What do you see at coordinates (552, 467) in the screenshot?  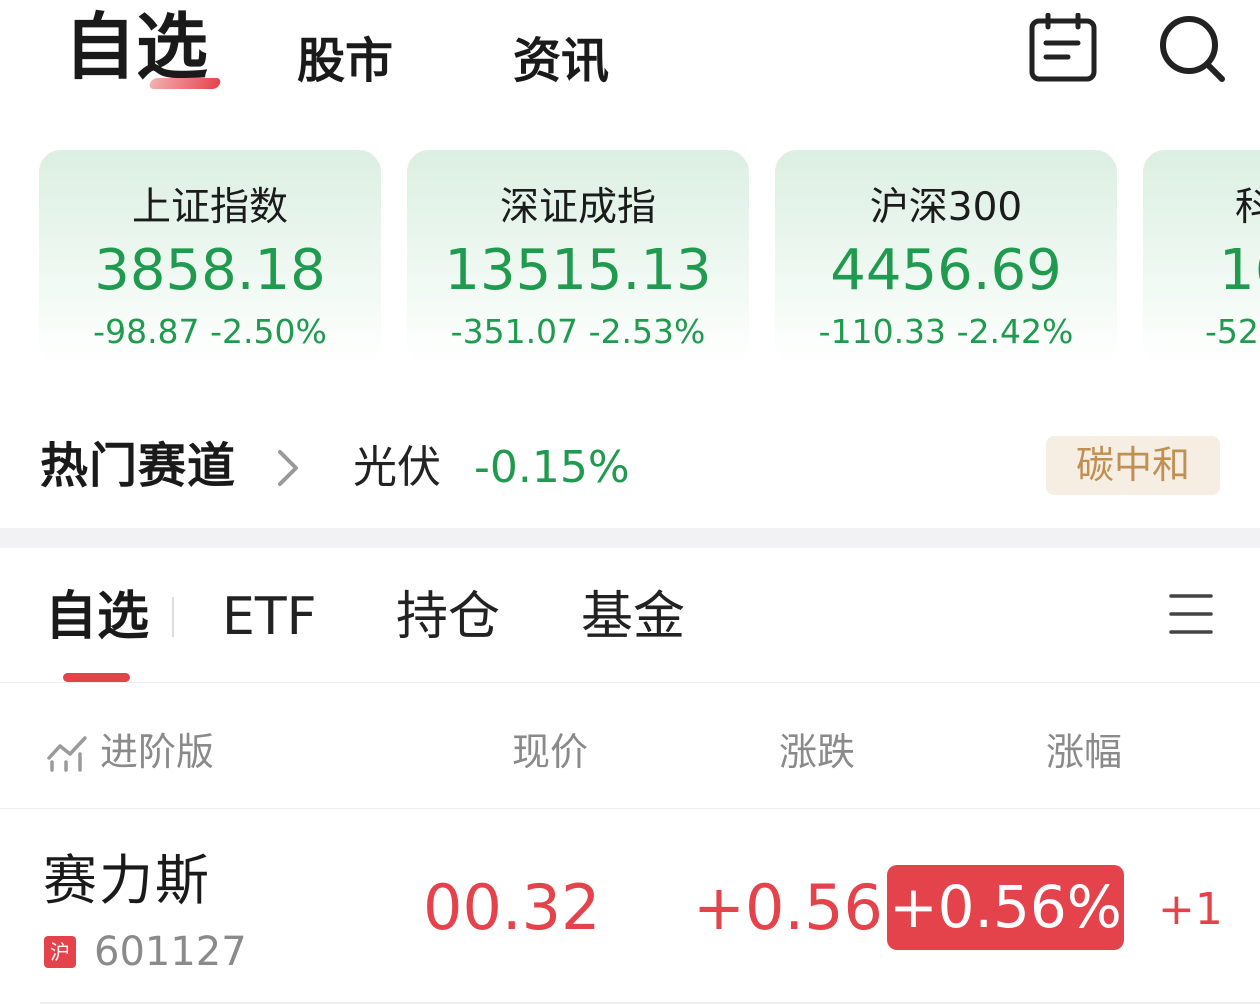 I see `hot-sector-change: -0.15%` at bounding box center [552, 467].